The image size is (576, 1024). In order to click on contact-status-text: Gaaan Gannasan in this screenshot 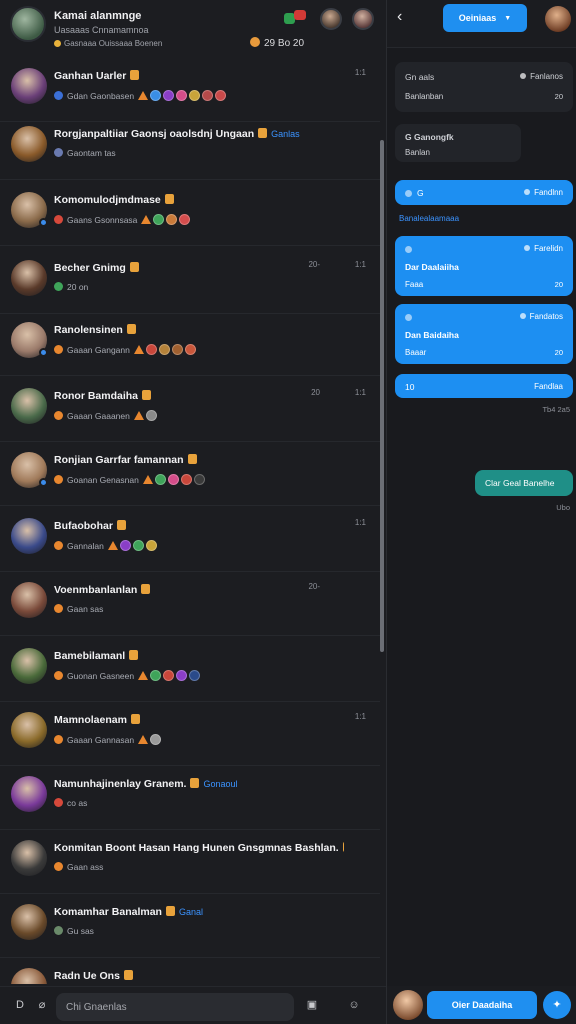, I will do `click(101, 740)`.